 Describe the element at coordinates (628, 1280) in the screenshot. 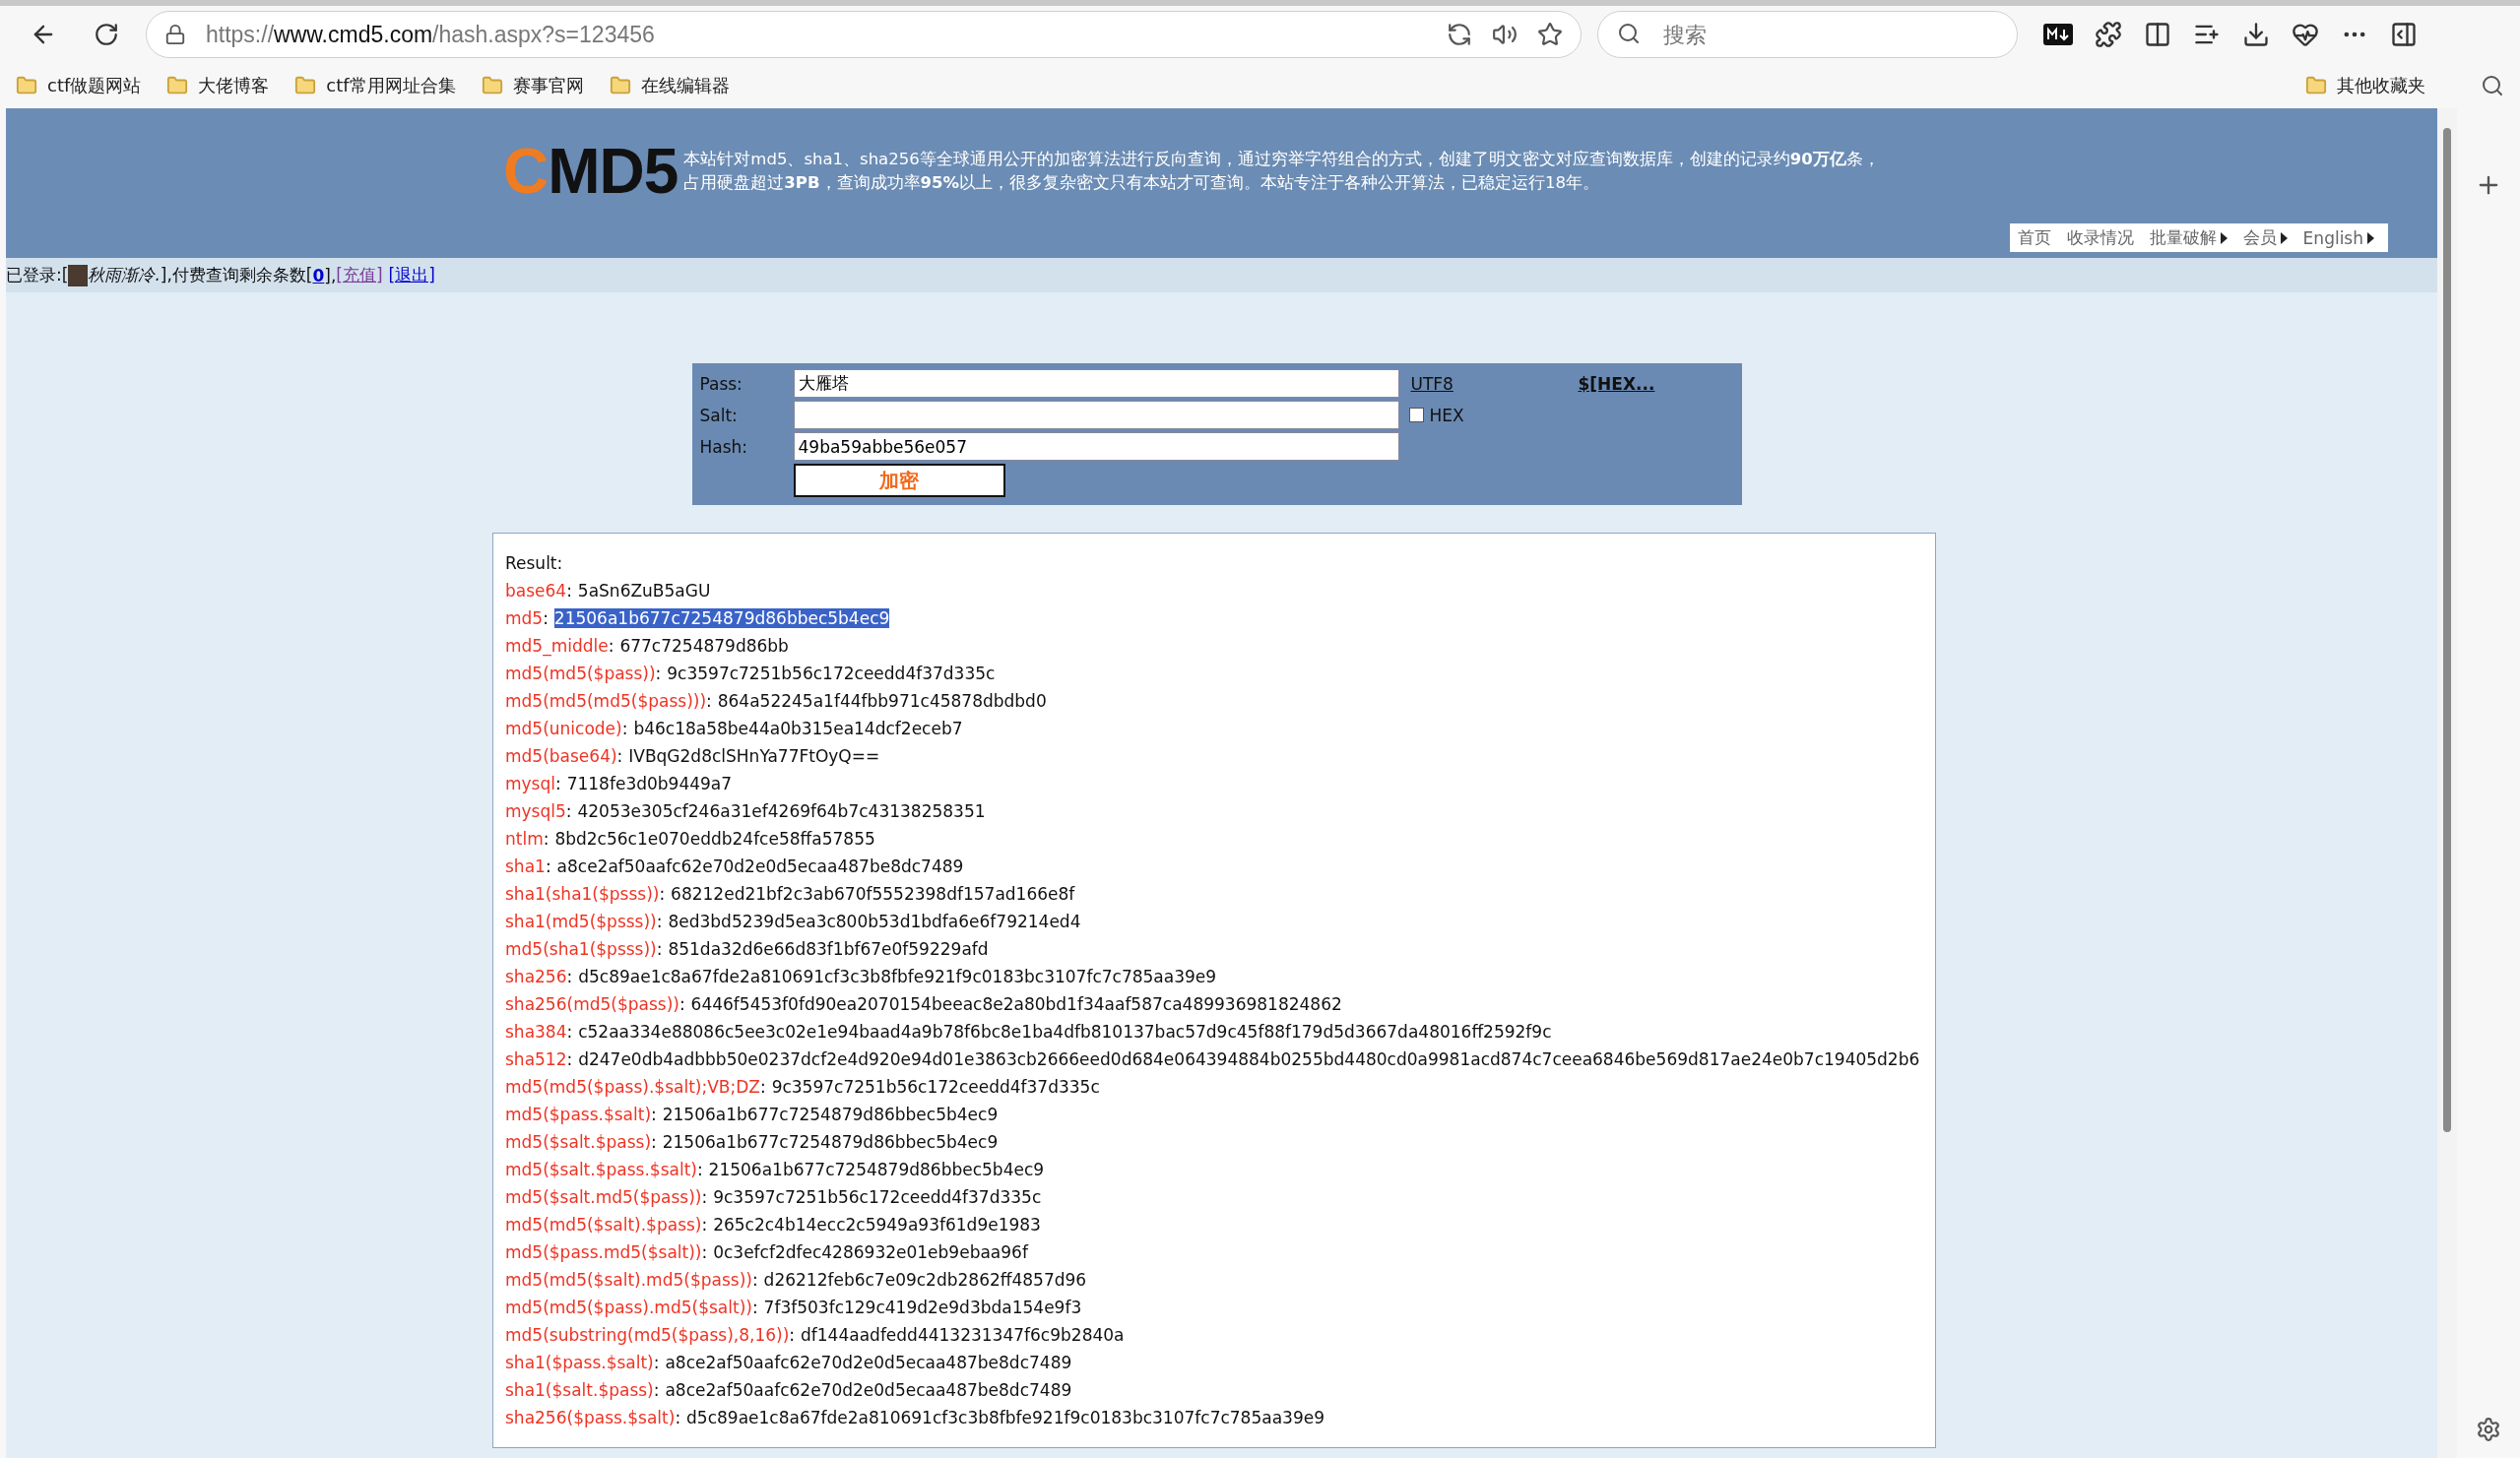

I see `hash-type-label: md5(md5($salt).md5($pass))` at that location.